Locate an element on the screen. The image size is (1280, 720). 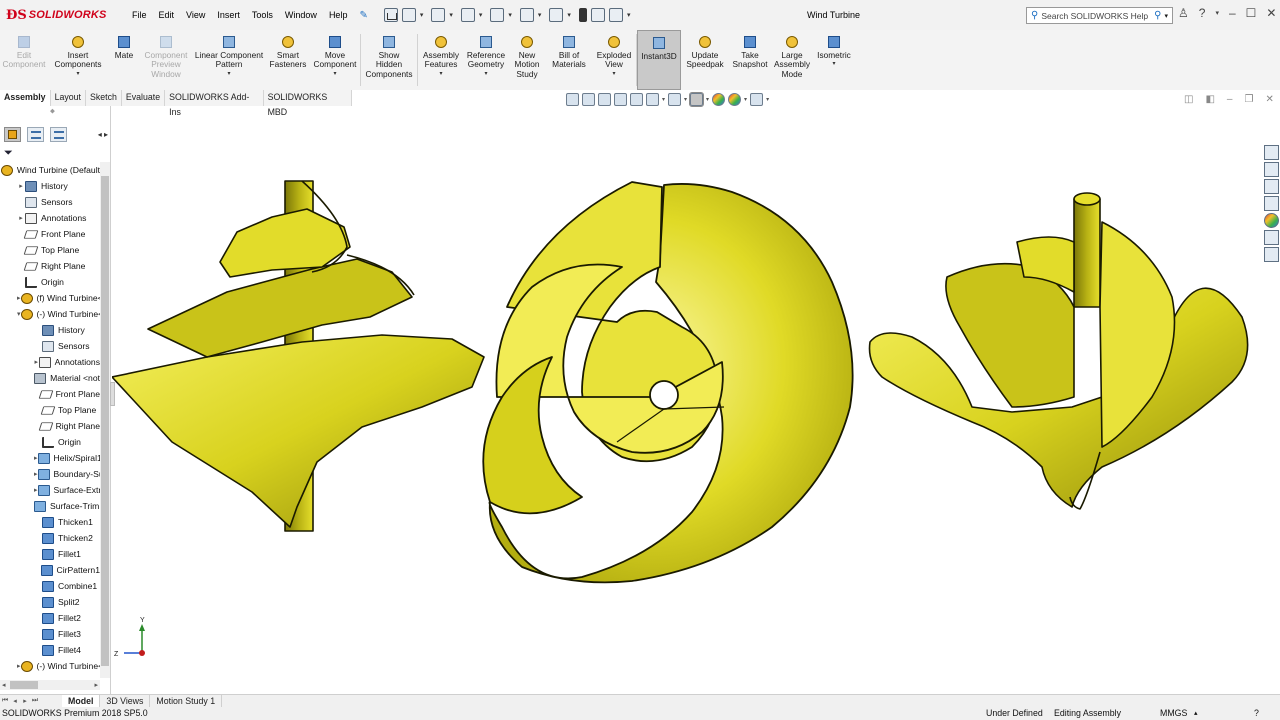
first-tab-icon: ⏮ is located at coordinates (5, 701).